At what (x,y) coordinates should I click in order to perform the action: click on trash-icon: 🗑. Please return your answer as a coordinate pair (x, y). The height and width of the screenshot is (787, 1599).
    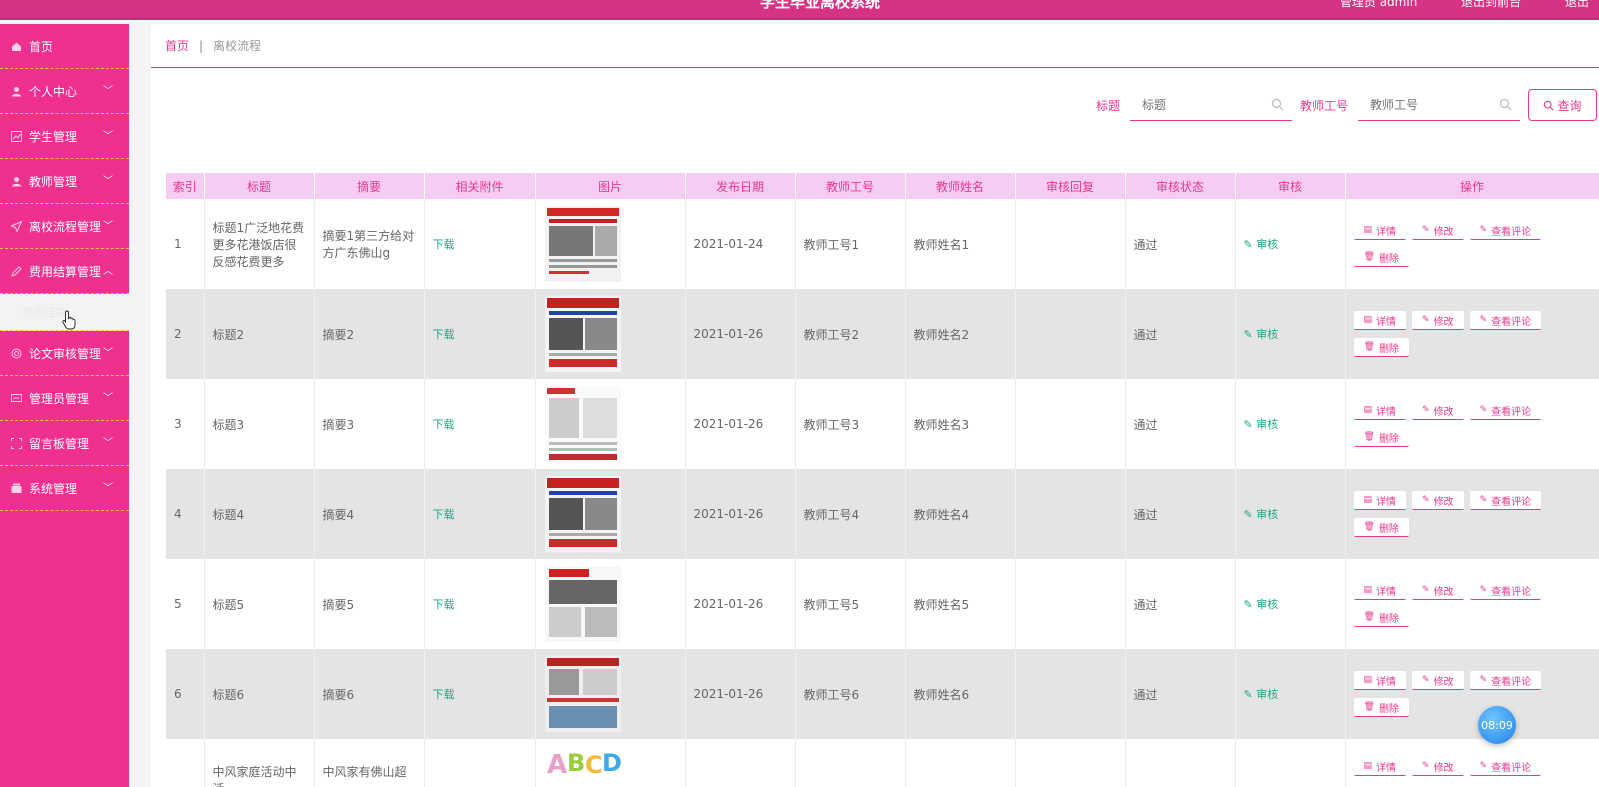
    Looking at the image, I should click on (1369, 617).